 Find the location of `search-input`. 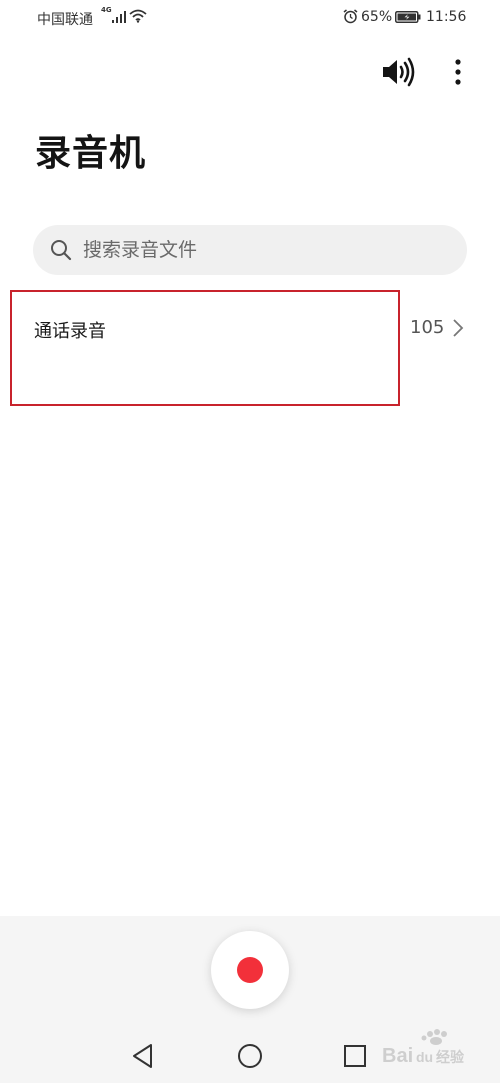

search-input is located at coordinates (268, 250).